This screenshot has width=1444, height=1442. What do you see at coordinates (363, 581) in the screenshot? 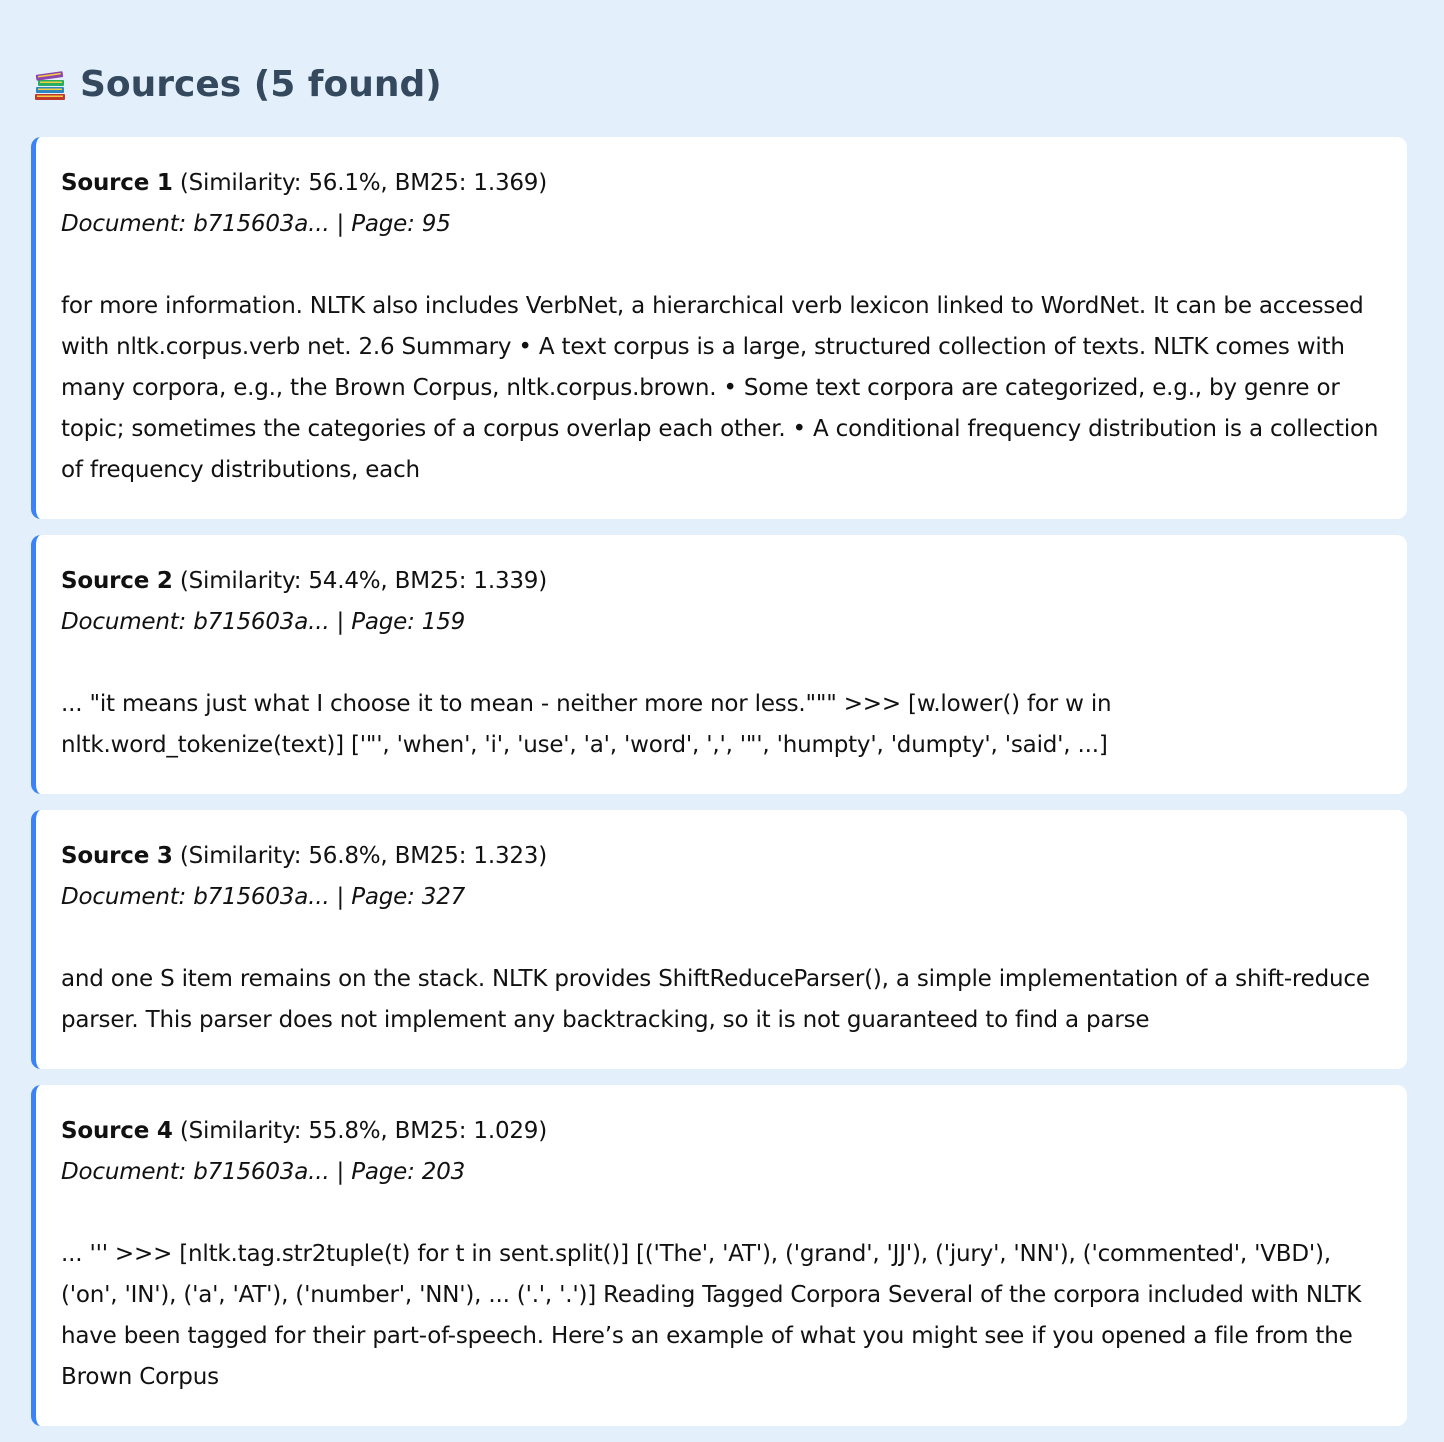
I see `source-scores: (Similarity: 54.4%, BM25: 1.339)` at bounding box center [363, 581].